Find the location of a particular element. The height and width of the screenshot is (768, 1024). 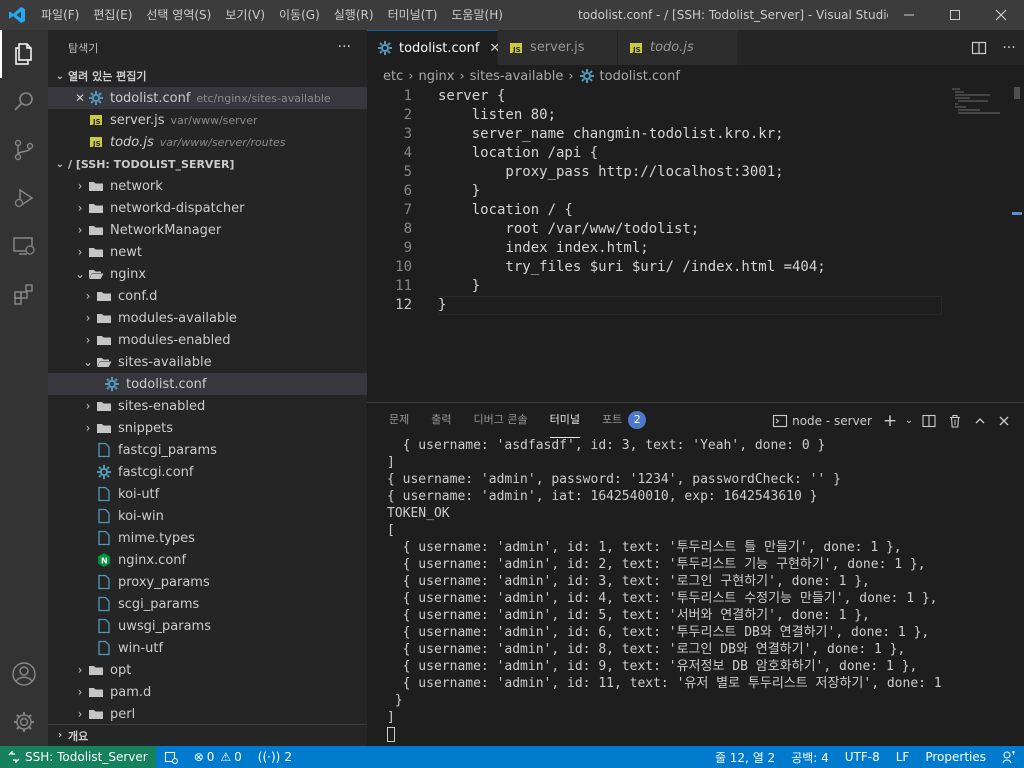

language-mode: Properties is located at coordinates (955, 757).